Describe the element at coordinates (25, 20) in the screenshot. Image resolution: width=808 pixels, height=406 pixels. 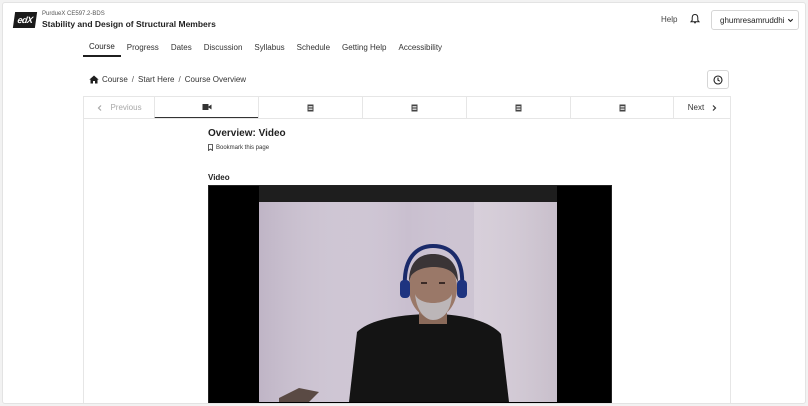
I see `edx-logo: edX` at that location.